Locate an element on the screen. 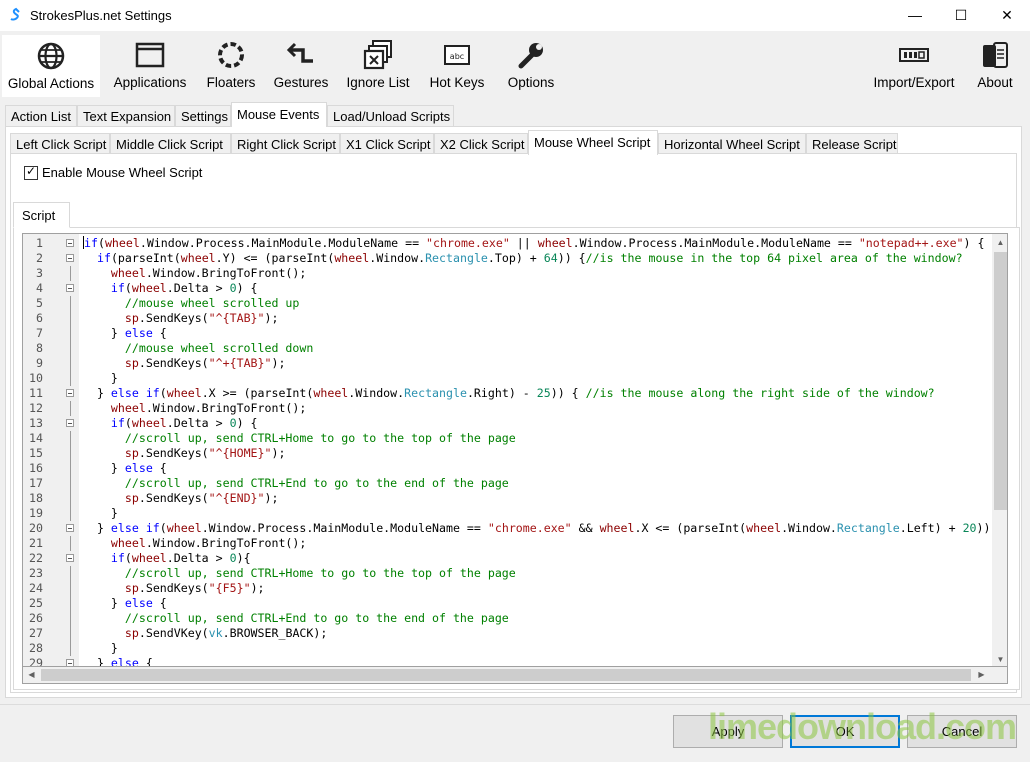 Image resolution: width=1030 pixels, height=762 pixels. line-number: 17 is located at coordinates (36, 483).